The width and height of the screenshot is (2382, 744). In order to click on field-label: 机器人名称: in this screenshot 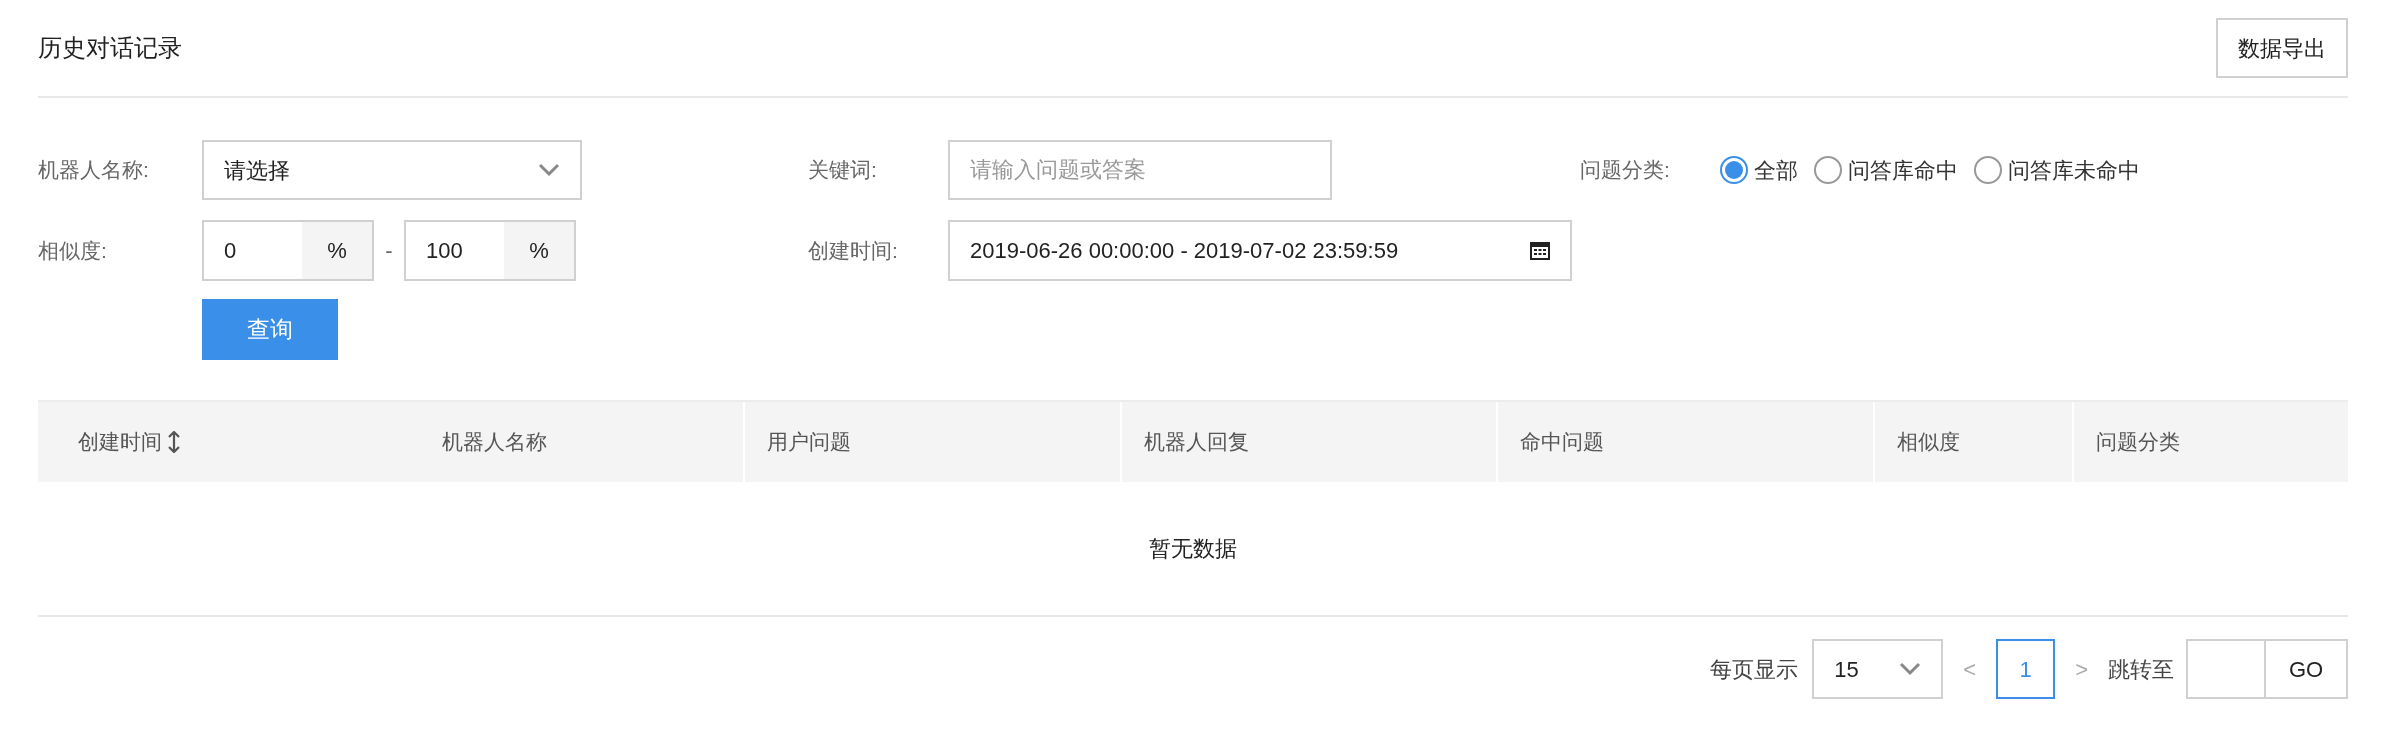, I will do `click(94, 170)`.